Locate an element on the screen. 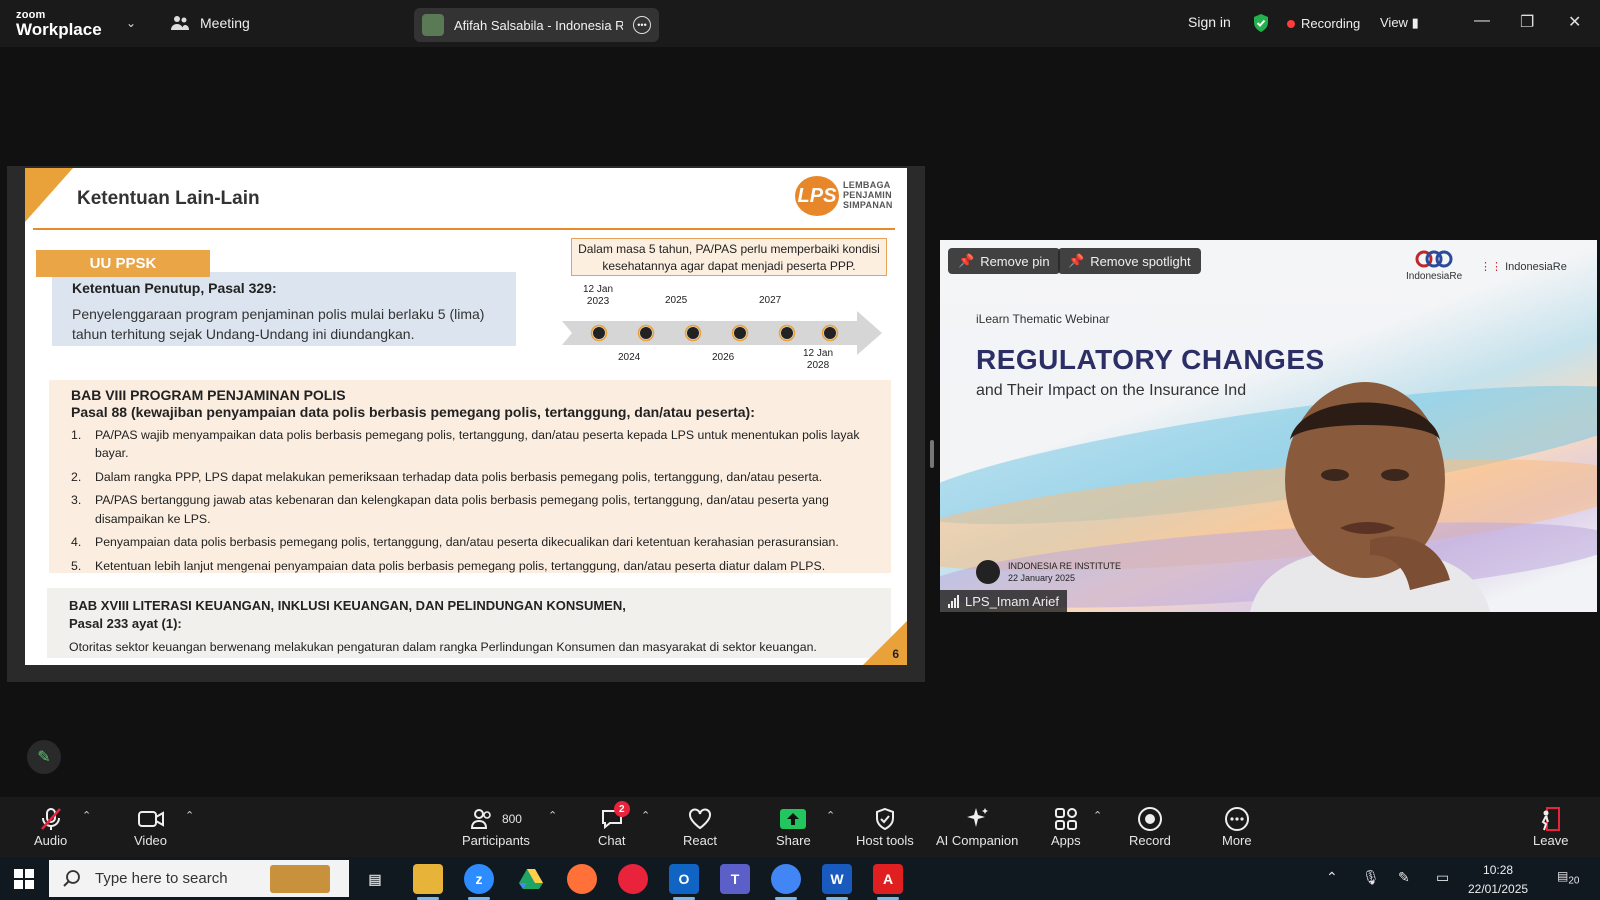 This screenshot has width=1600, height=900. apps-caret-icon: ⌃ is located at coordinates (1097, 815).